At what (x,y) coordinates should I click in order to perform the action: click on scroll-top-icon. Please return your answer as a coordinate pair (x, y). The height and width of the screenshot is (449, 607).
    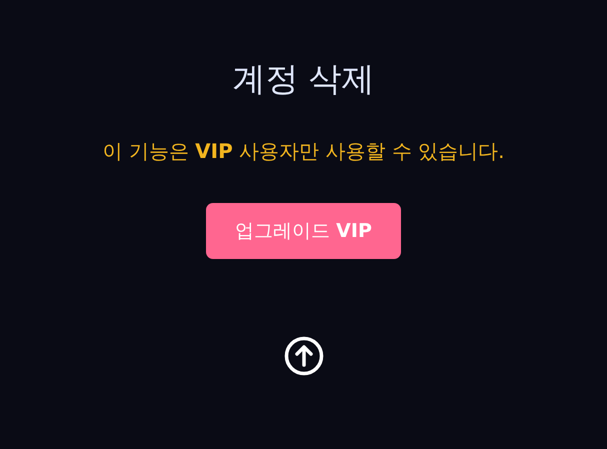
    Looking at the image, I should click on (304, 356).